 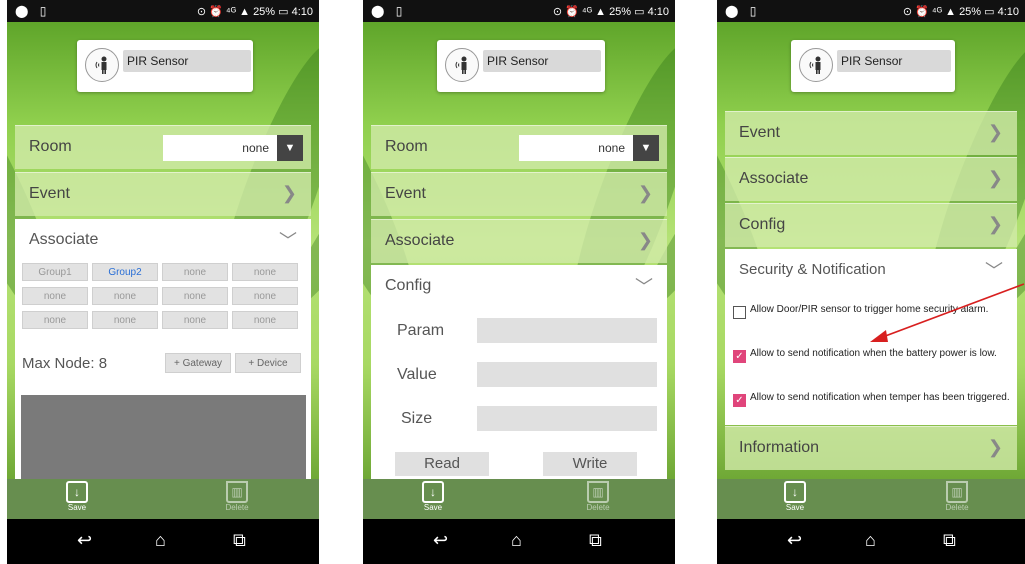 I want to click on information-row: Information ❯, so click(x=871, y=448).